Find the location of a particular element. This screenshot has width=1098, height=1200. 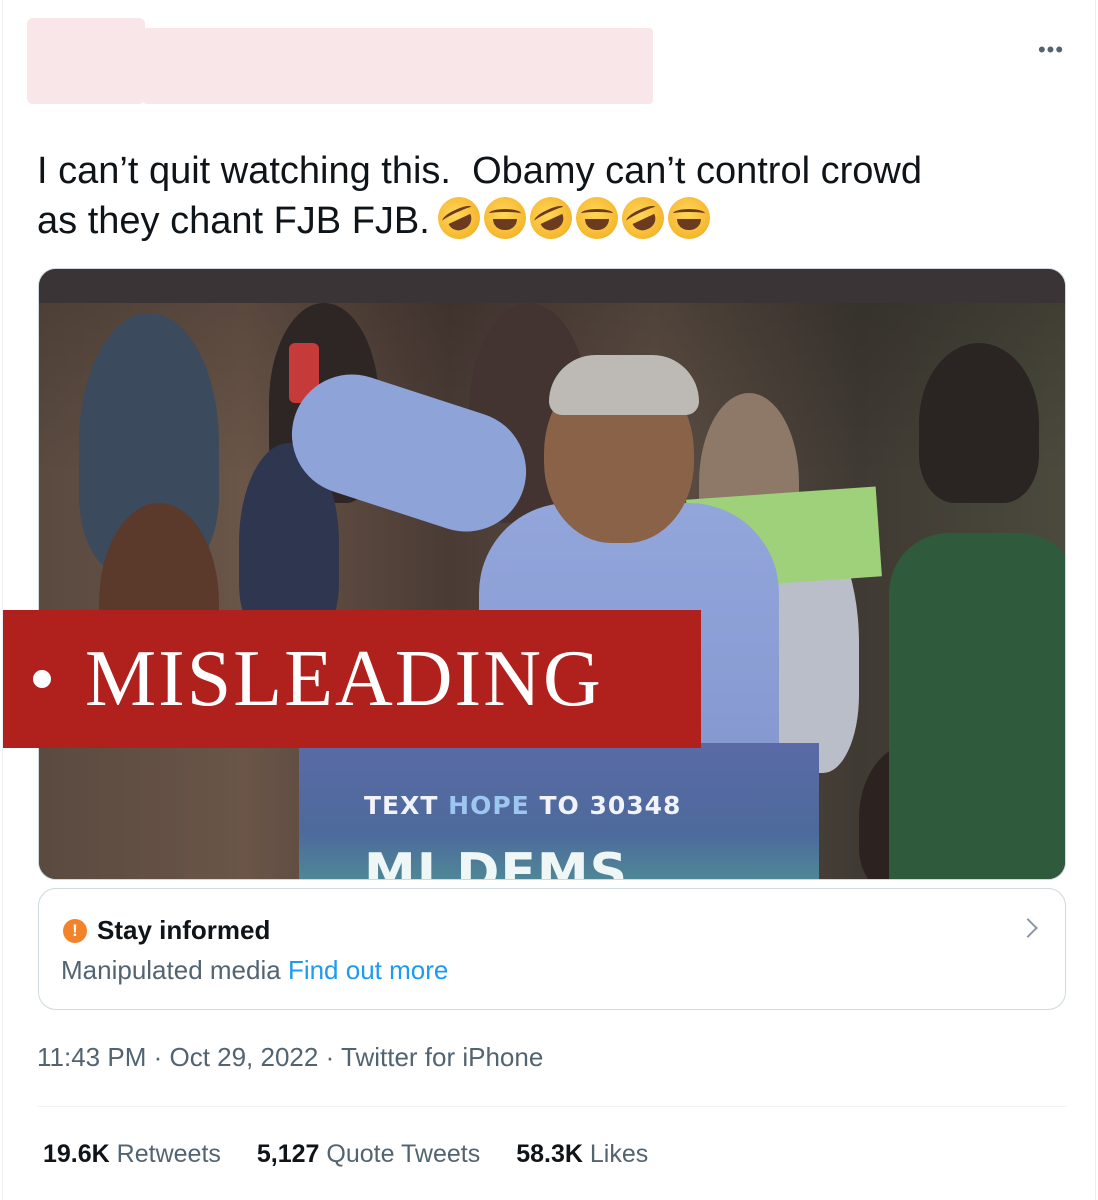

sign-text-part: TO 30348 is located at coordinates (605, 805).